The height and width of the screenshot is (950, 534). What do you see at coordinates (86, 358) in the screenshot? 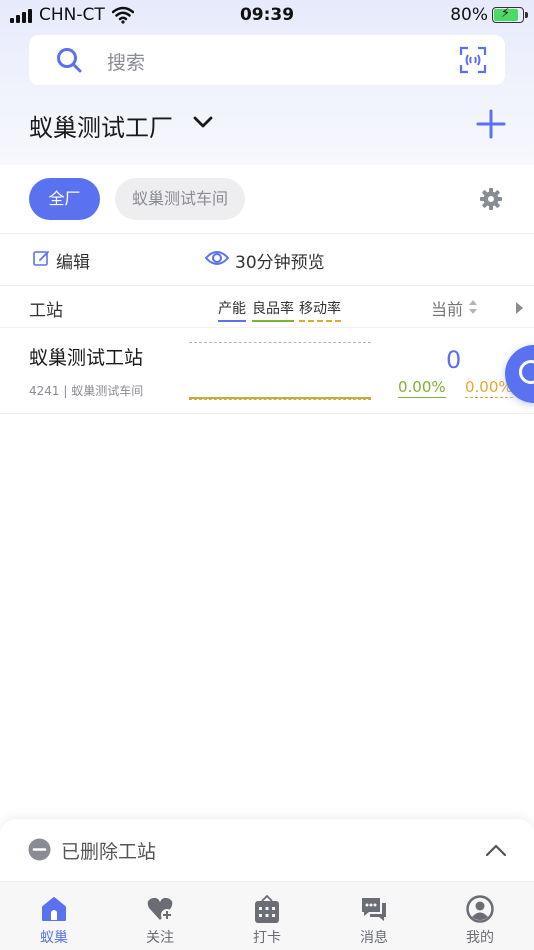
I see `station-name: 蚁巢测试工站` at bounding box center [86, 358].